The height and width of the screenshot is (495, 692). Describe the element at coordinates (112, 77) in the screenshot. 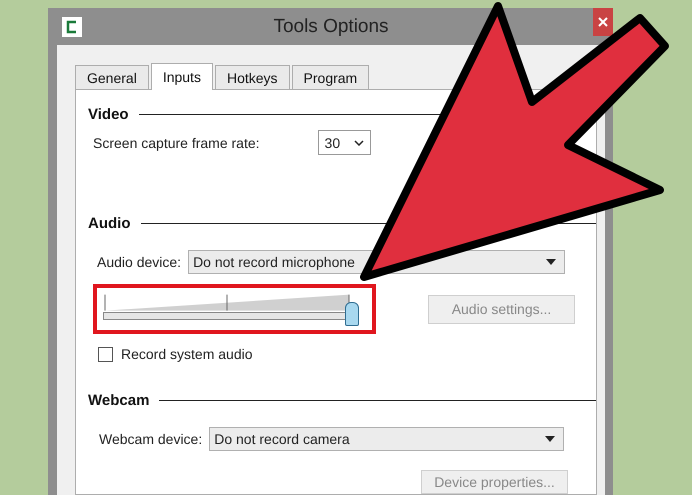

I see `tab: General` at that location.